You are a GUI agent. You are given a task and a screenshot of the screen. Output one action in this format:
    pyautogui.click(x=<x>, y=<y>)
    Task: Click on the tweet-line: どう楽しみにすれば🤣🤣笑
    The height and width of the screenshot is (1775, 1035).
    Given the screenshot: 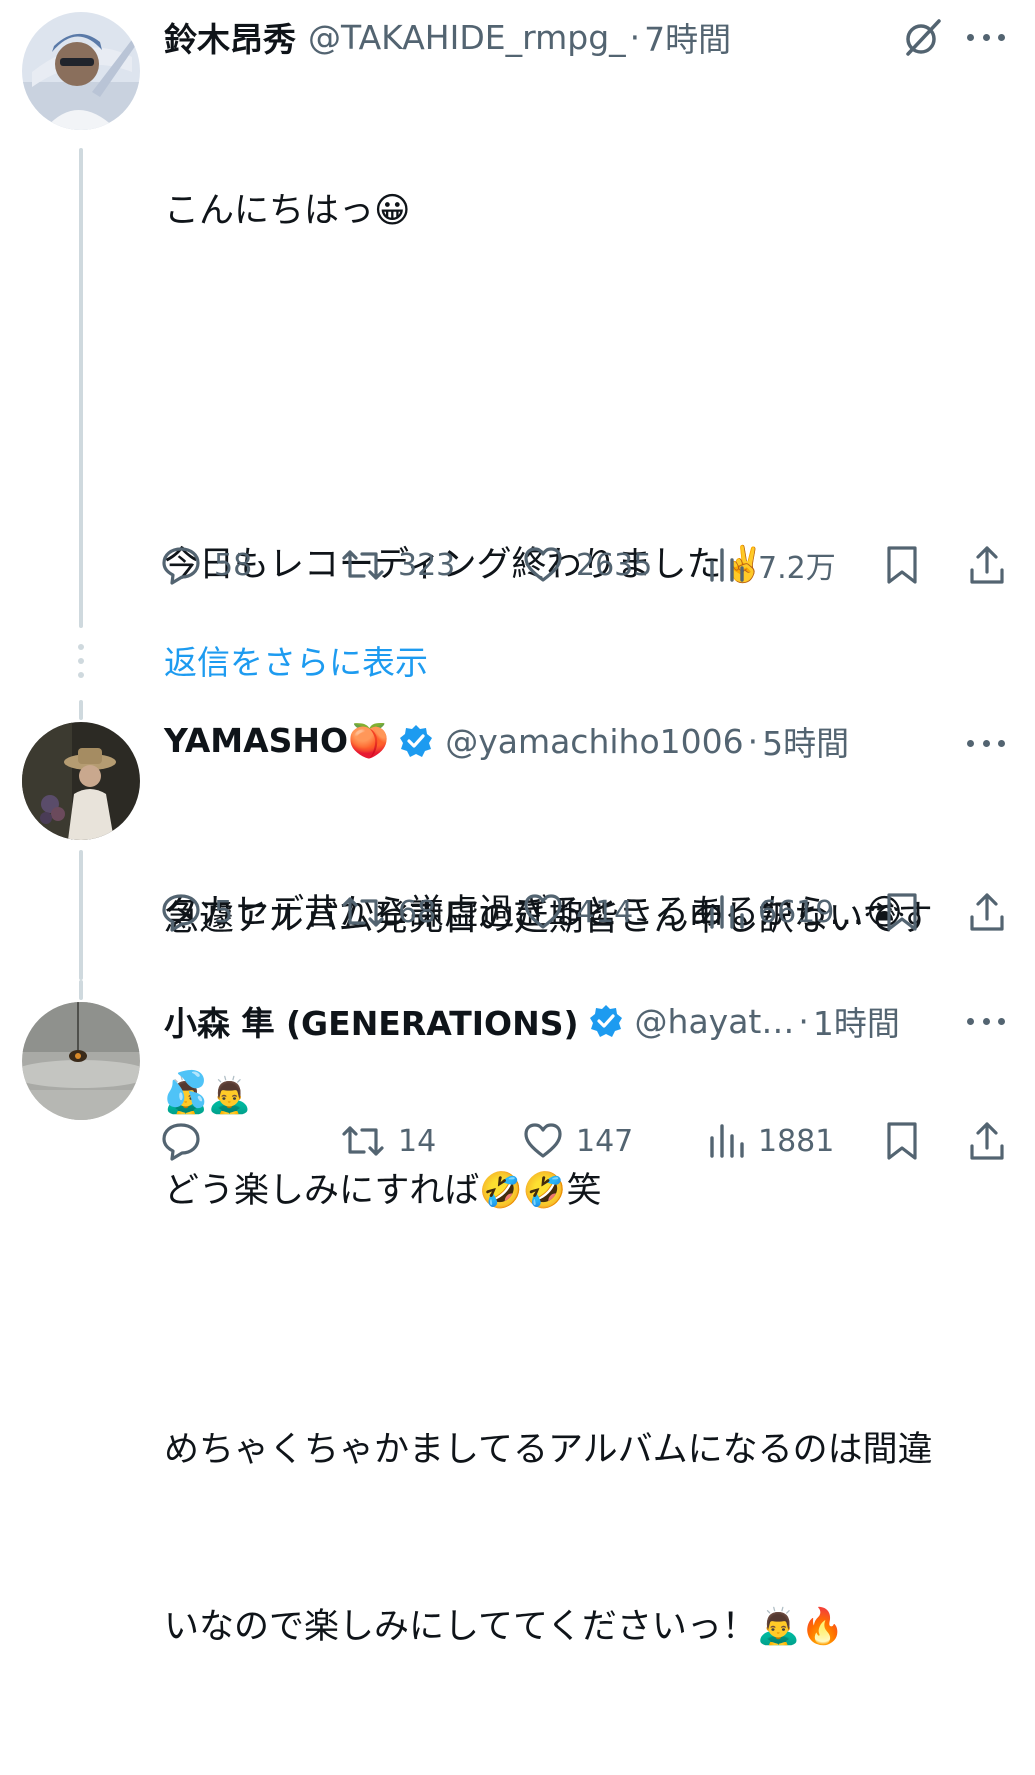 What is the action you would take?
    pyautogui.click(x=383, y=1191)
    